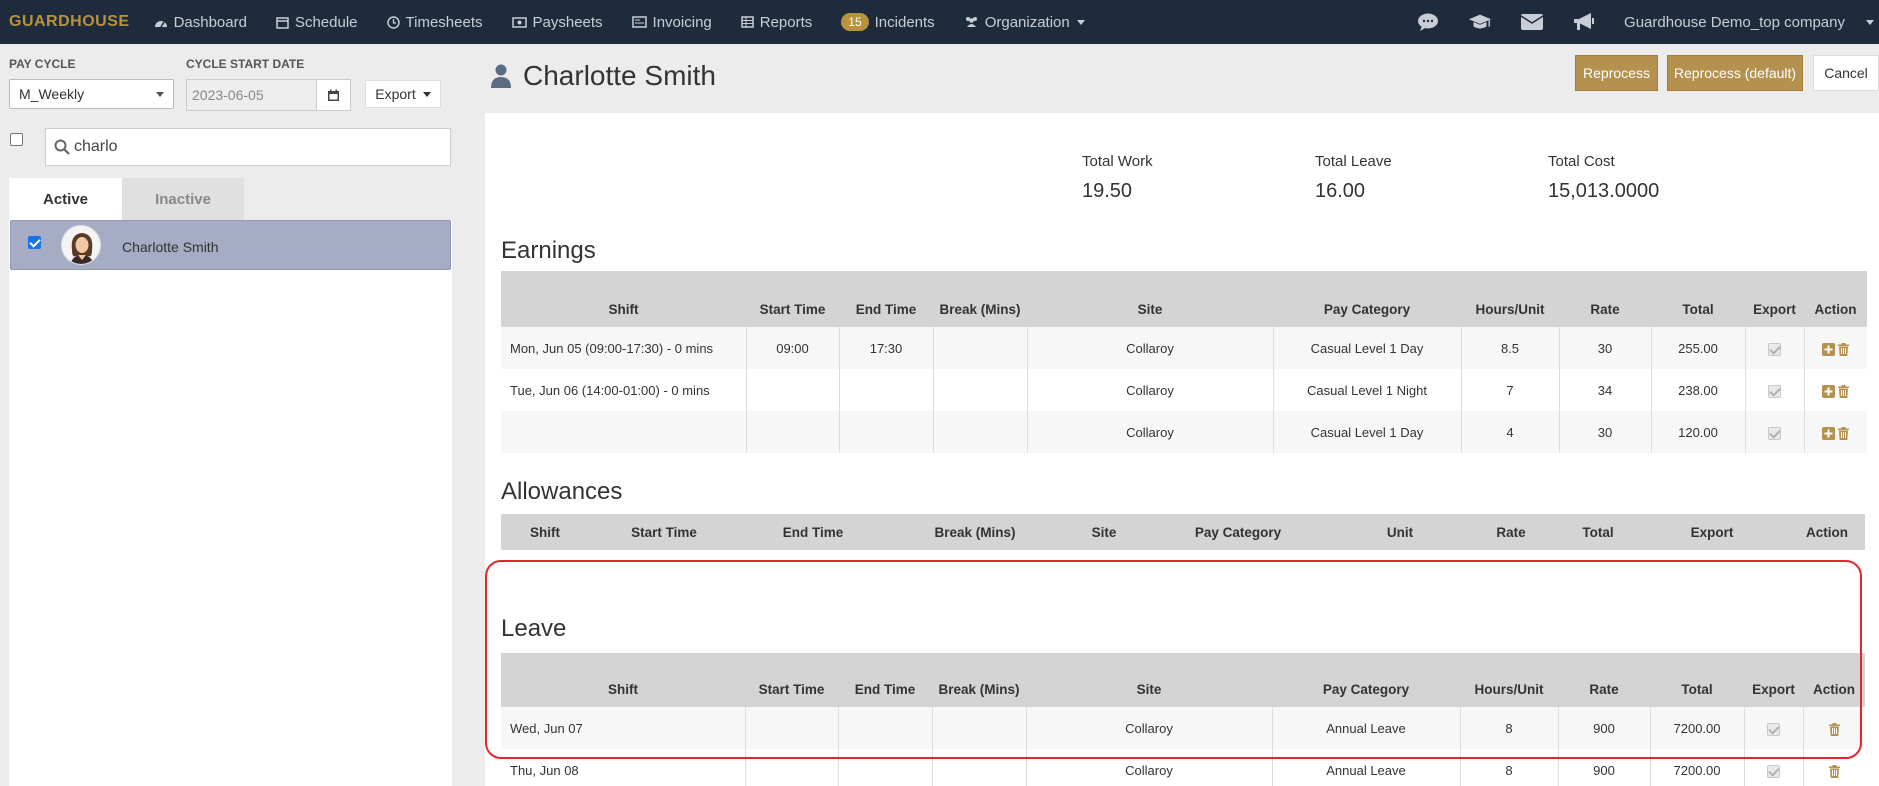 The height and width of the screenshot is (786, 1879). I want to click on nav-organization-label: Organization, so click(1027, 22).